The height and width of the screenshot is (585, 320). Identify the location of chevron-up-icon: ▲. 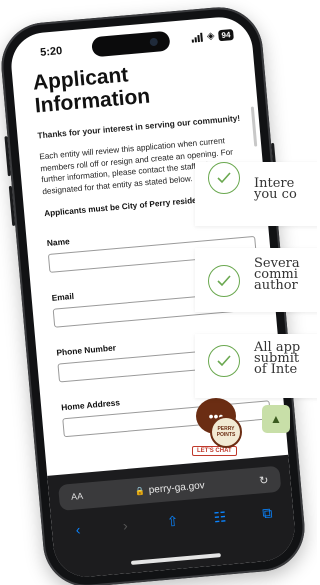
(276, 419).